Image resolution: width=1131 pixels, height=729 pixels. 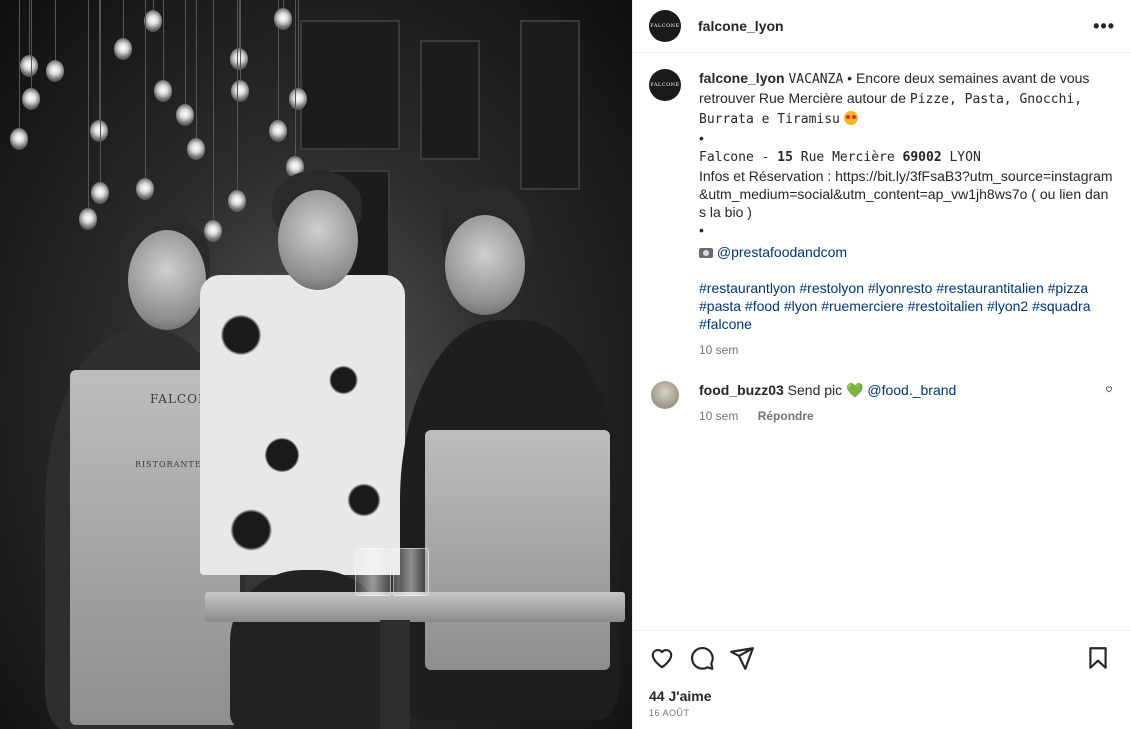 I want to click on comment-time: 10 sem, so click(x=718, y=416).